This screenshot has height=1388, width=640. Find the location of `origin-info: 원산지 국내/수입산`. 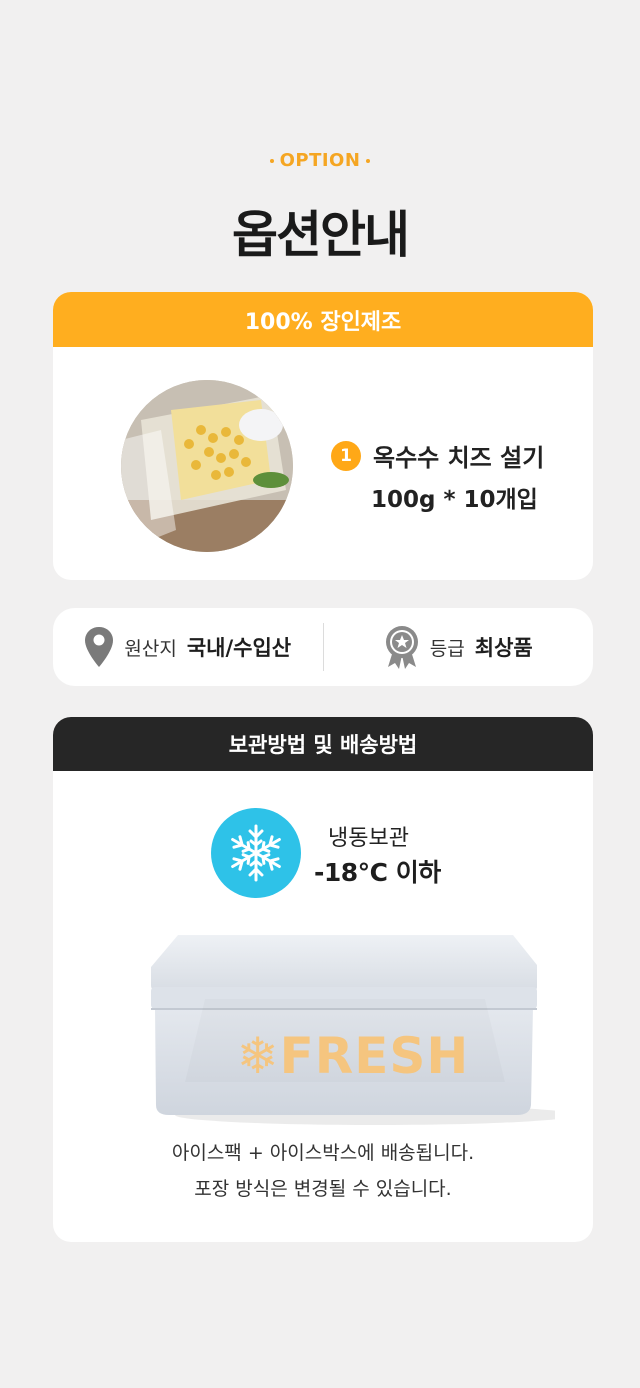

origin-info: 원산지 국내/수입산 is located at coordinates (188, 647).